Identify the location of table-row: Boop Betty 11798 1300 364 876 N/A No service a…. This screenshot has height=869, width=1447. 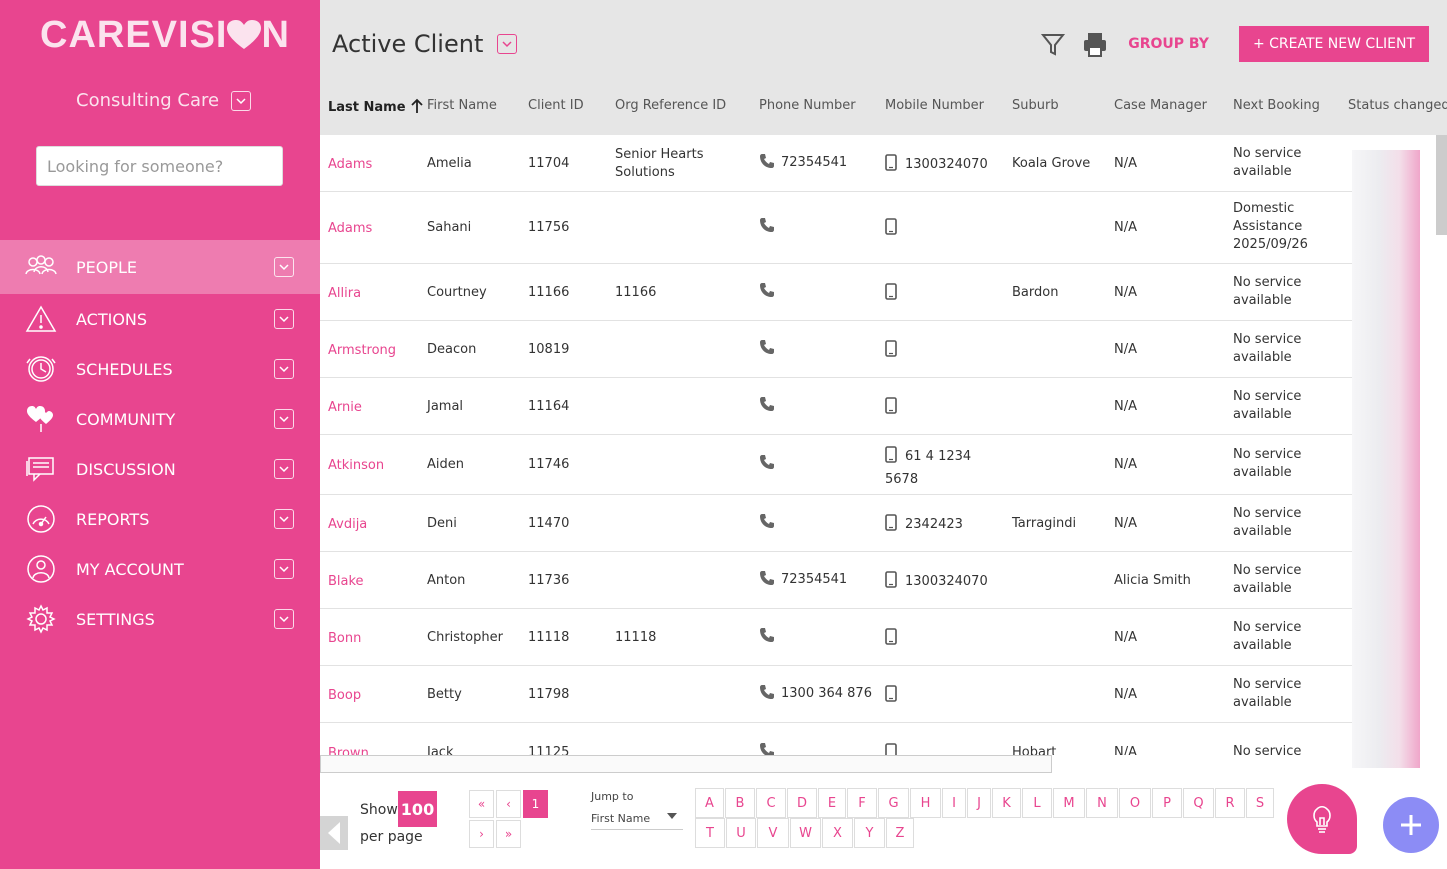
(836, 694).